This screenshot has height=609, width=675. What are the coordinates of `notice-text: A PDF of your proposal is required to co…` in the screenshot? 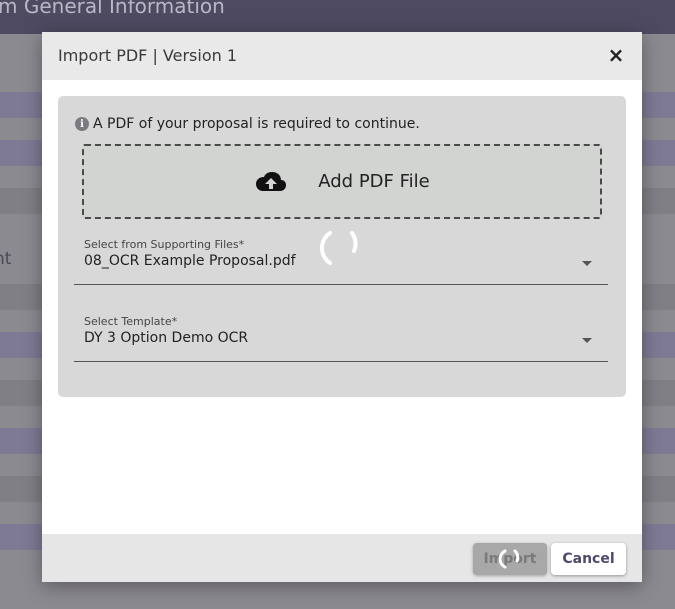 It's located at (256, 124).